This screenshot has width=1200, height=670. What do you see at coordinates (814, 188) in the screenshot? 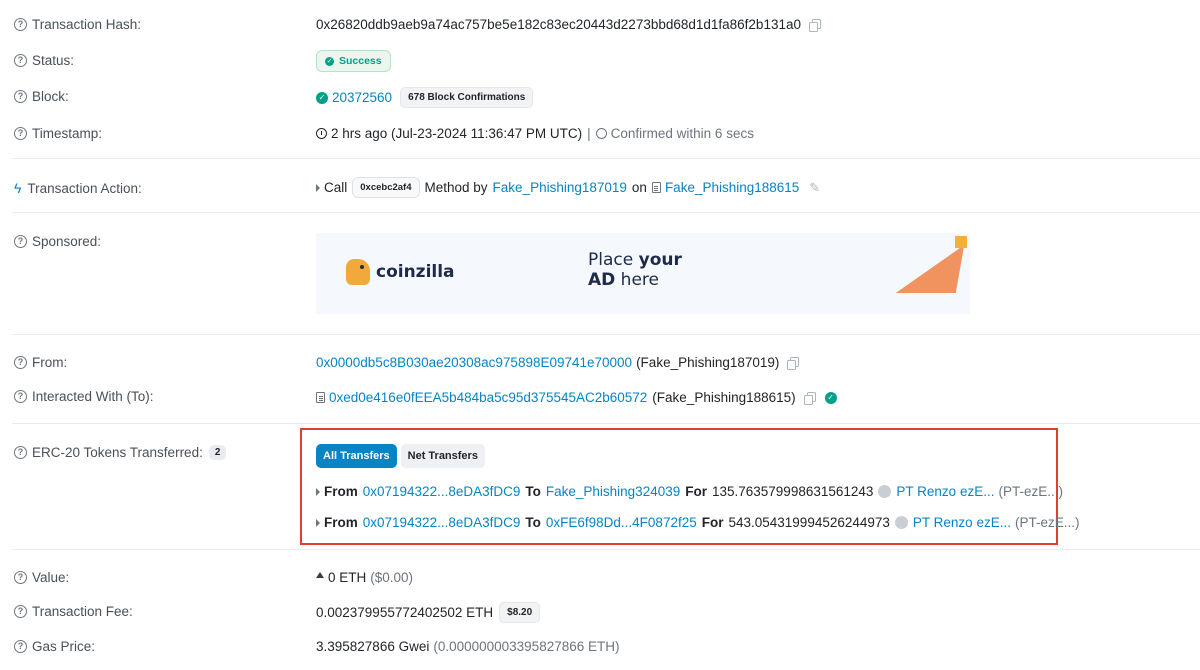
I see `pencil-icon: ✎` at bounding box center [814, 188].